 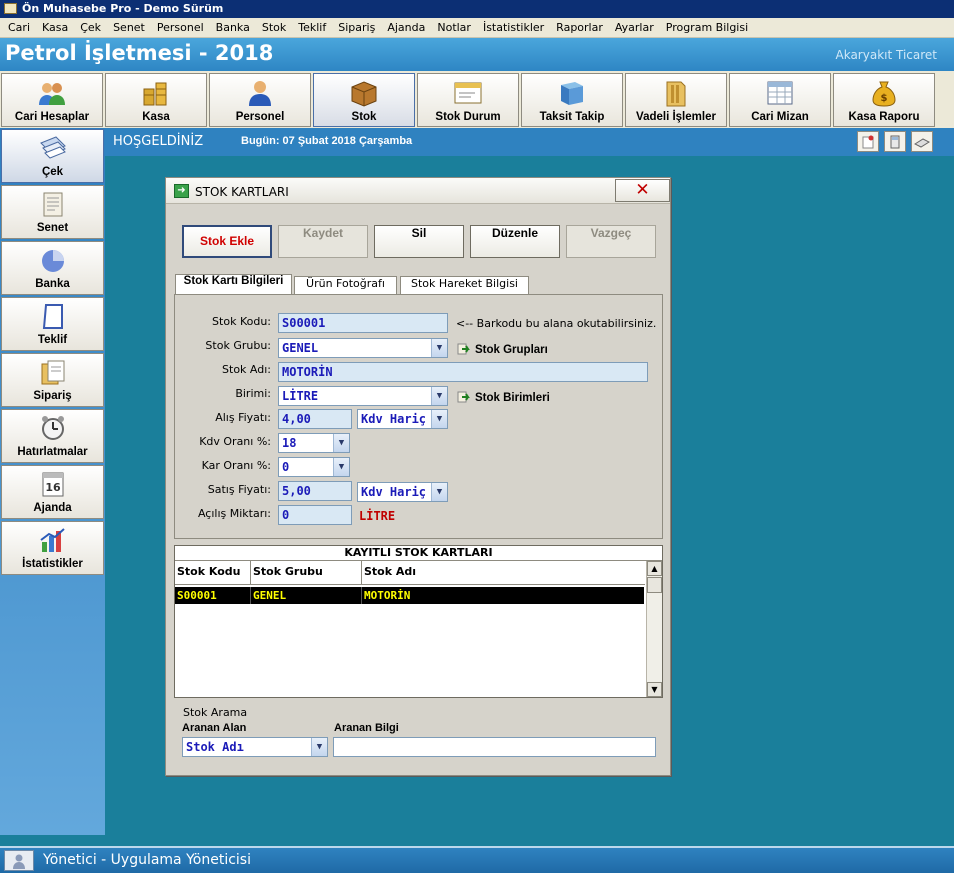 I want to click on toolbar-cari-mizan-button: Cari Mizan, so click(x=780, y=100).